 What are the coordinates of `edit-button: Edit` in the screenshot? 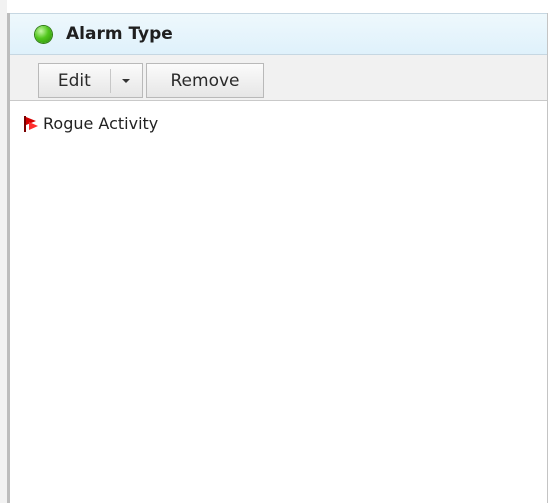 It's located at (74, 81).